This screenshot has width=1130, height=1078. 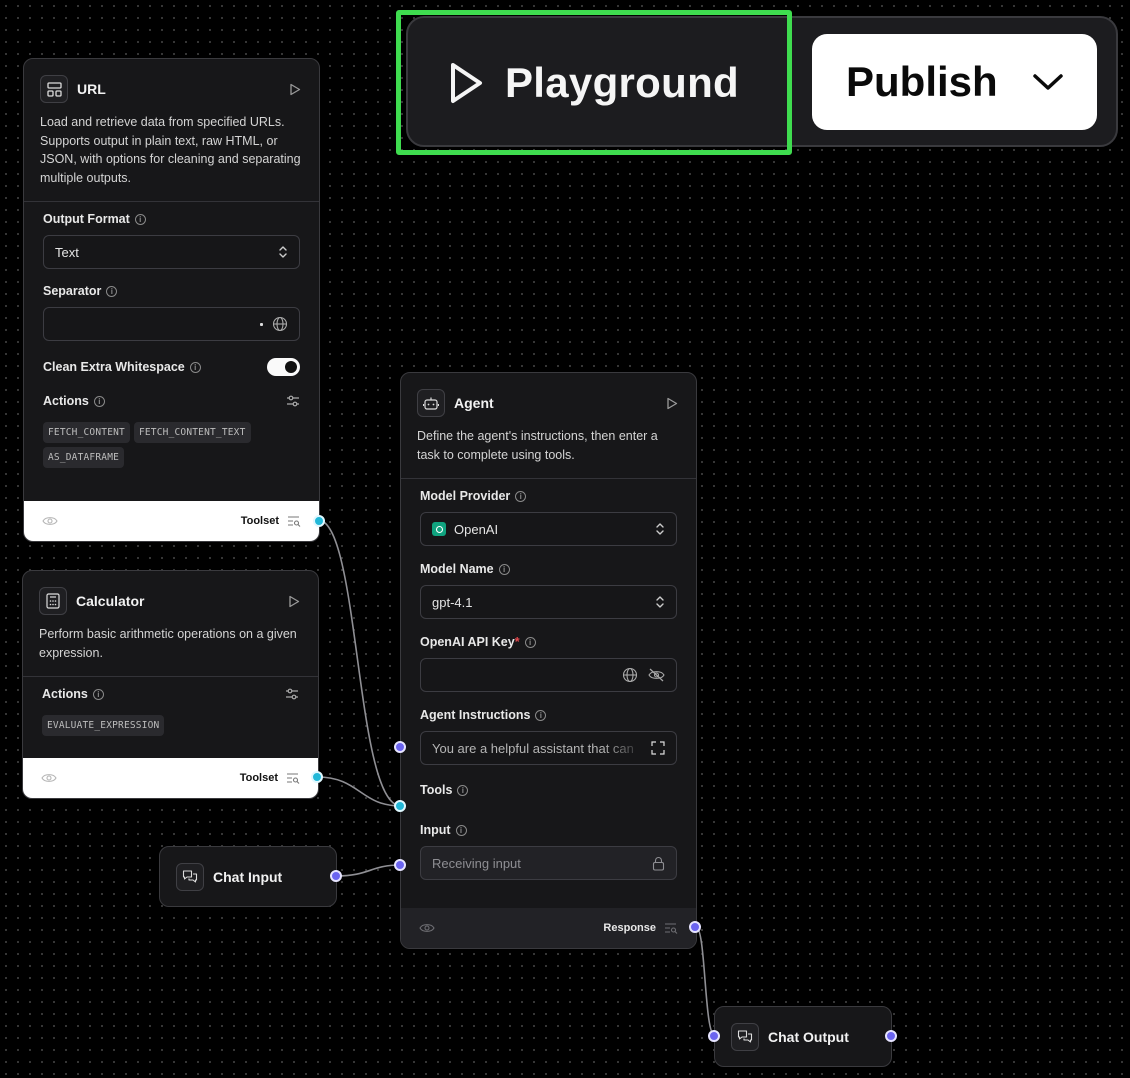 I want to click on action-badge: FETCH_CONTENT_TEXT, so click(x=192, y=432).